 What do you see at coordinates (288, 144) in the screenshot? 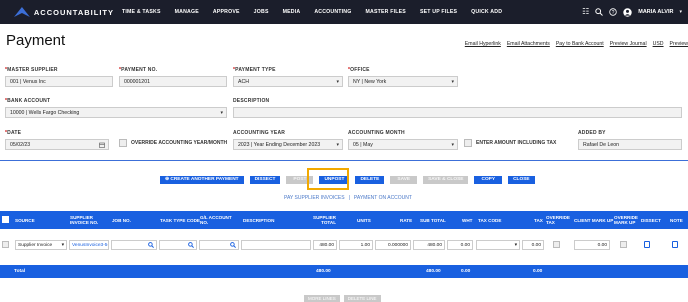
I see `accounting-year-select: 2023 | Year Ending December 2023 ▾` at bounding box center [288, 144].